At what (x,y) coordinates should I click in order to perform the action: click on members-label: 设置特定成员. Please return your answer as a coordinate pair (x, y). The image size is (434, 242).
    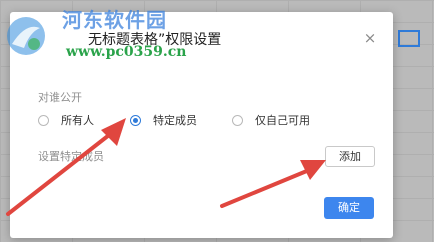
    Looking at the image, I should click on (71, 156).